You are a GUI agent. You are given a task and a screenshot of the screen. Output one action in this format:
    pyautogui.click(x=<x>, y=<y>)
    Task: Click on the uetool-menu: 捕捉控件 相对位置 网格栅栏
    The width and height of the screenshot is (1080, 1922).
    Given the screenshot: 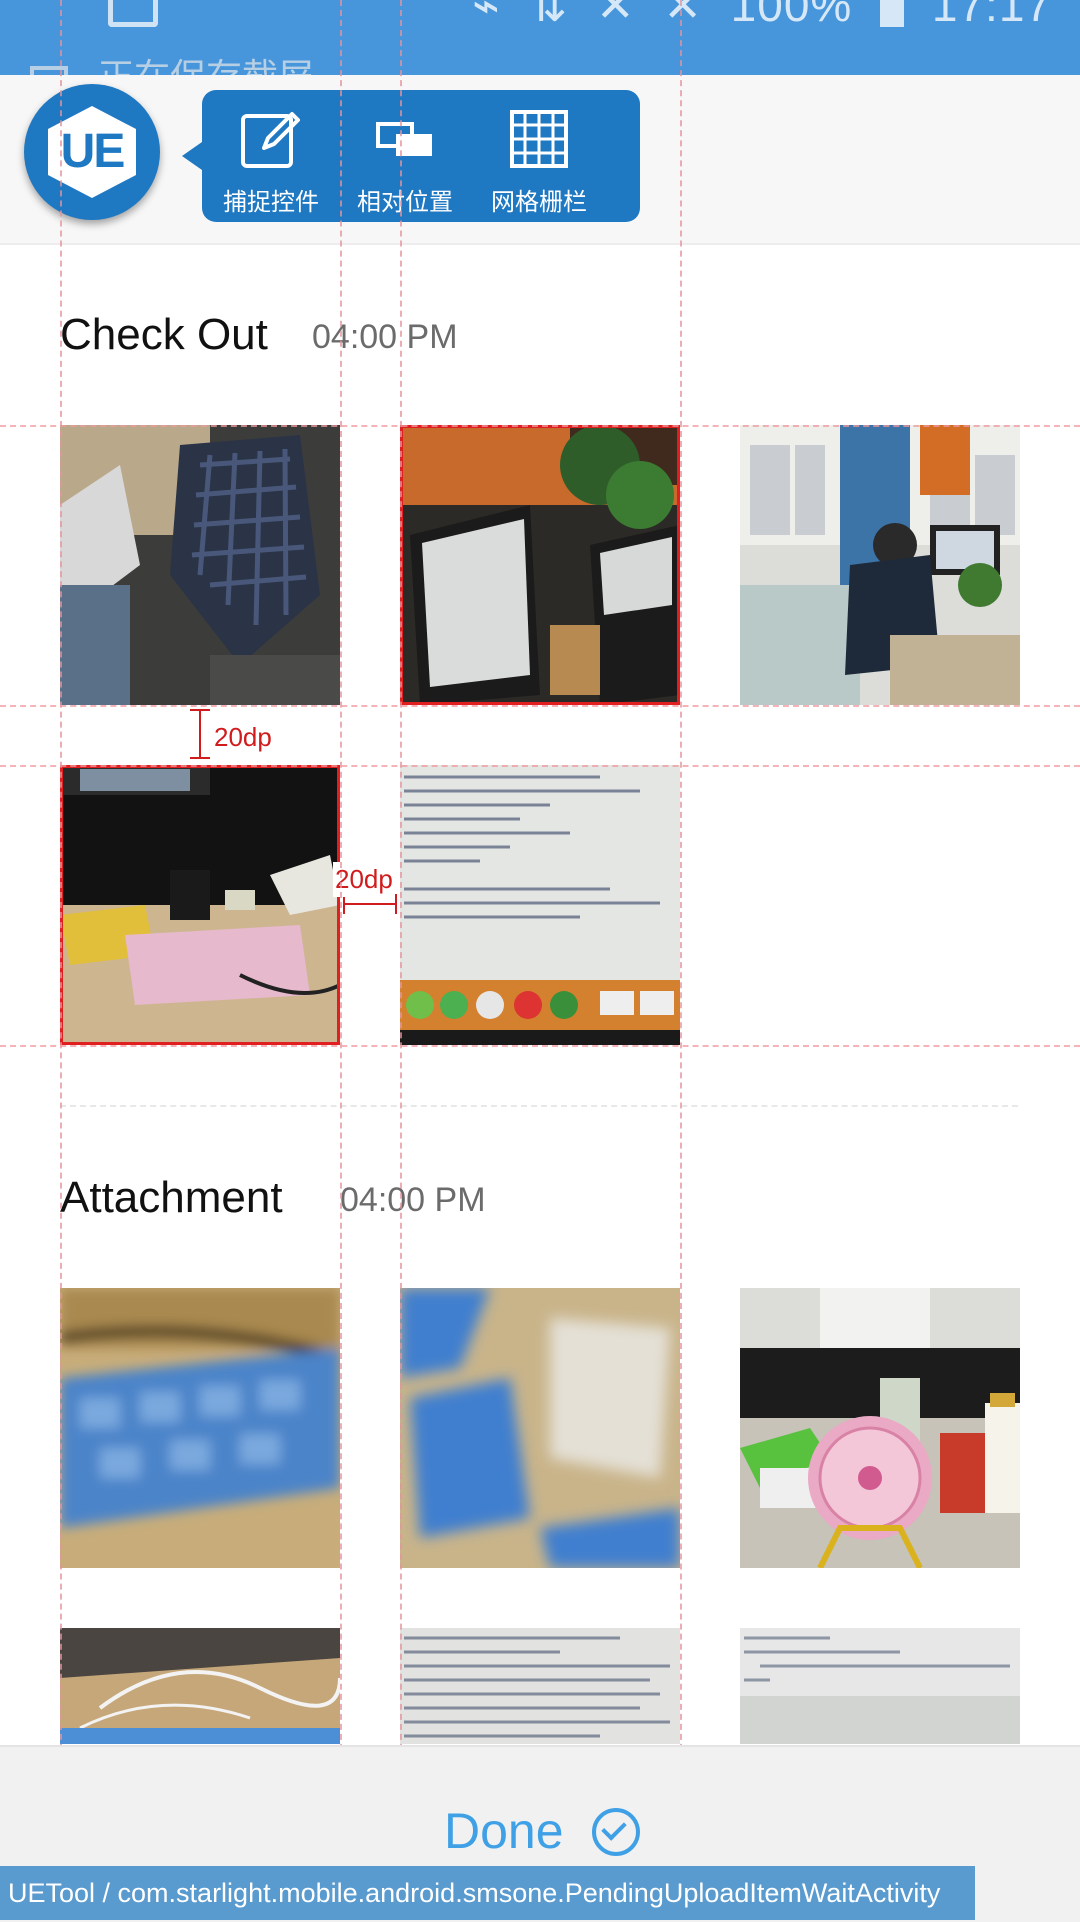 What is the action you would take?
    pyautogui.click(x=411, y=156)
    